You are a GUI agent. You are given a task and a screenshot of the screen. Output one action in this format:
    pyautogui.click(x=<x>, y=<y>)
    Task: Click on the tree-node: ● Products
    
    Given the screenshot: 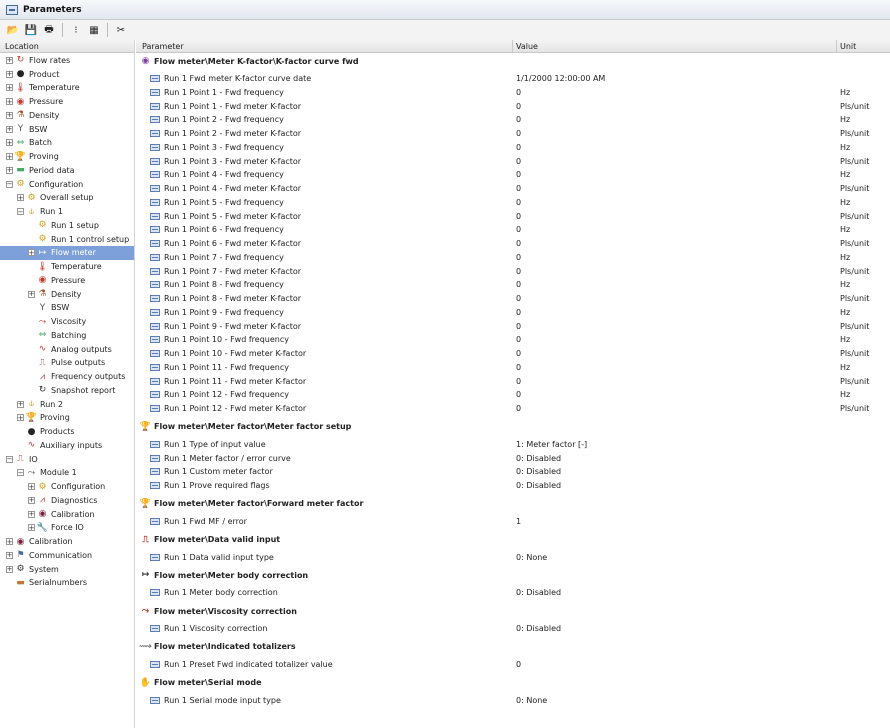 What is the action you would take?
    pyautogui.click(x=67, y=432)
    